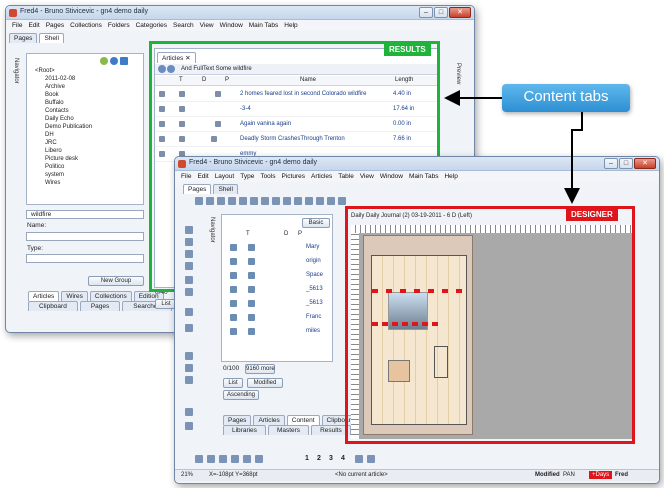 Image resolution: width=664 pixels, height=488 pixels. What do you see at coordinates (573, 158) in the screenshot?
I see `arrow-to-designer` at bounding box center [573, 158].